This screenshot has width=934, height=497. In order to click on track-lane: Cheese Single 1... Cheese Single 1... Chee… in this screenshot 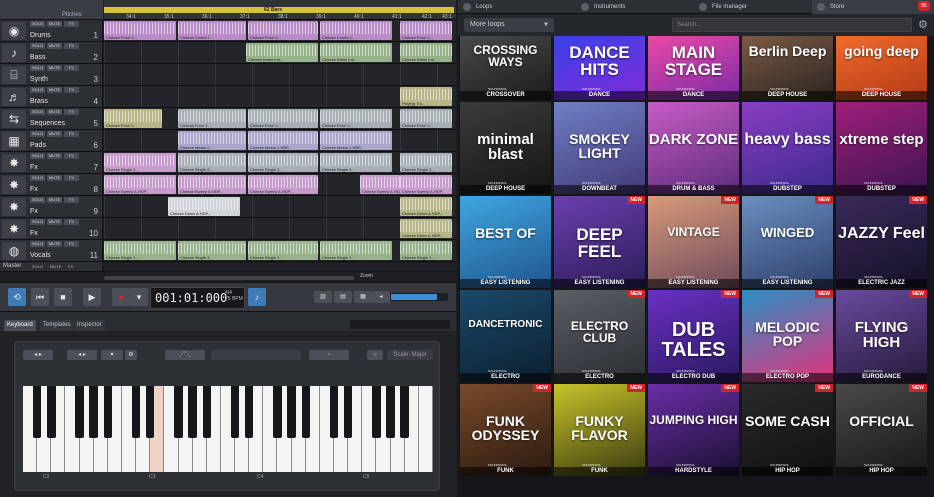, I will do `click(280, 250)`.